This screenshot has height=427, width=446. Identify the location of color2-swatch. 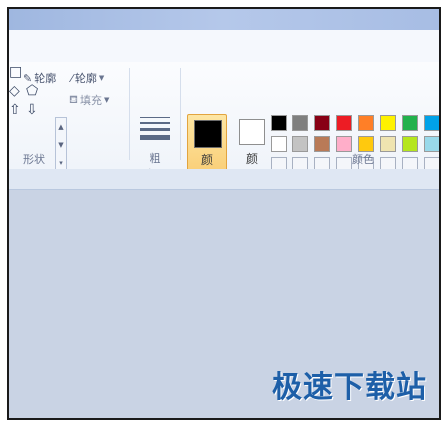
(252, 132).